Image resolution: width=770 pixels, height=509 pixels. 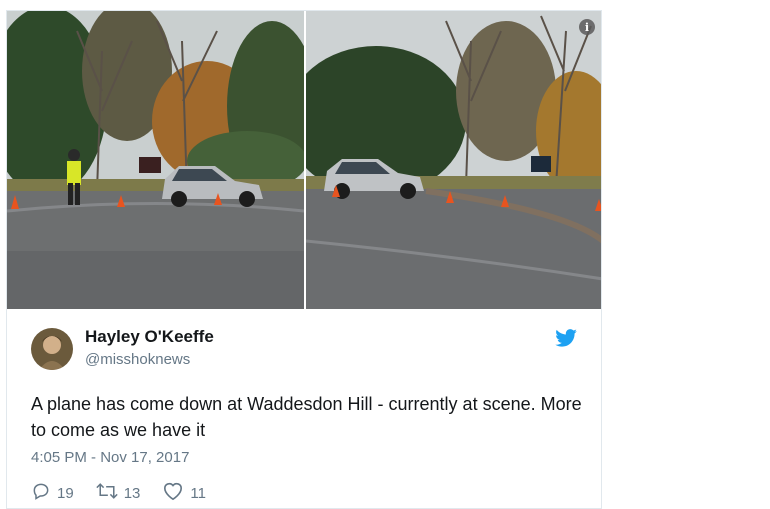 What do you see at coordinates (52, 348) in the screenshot?
I see `avatar` at bounding box center [52, 348].